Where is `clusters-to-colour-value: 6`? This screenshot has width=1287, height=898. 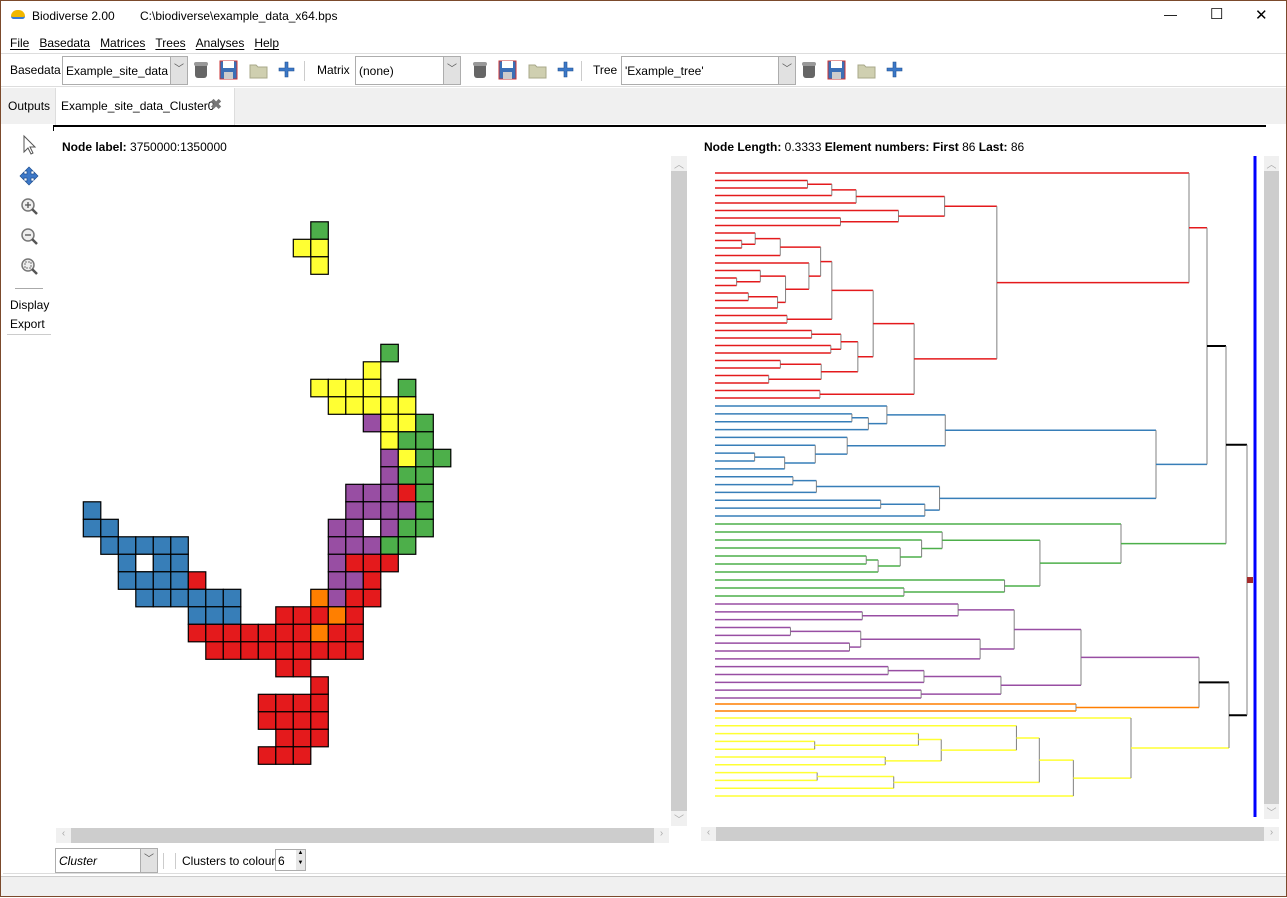
clusters-to-colour-value: 6 is located at coordinates (281, 861).